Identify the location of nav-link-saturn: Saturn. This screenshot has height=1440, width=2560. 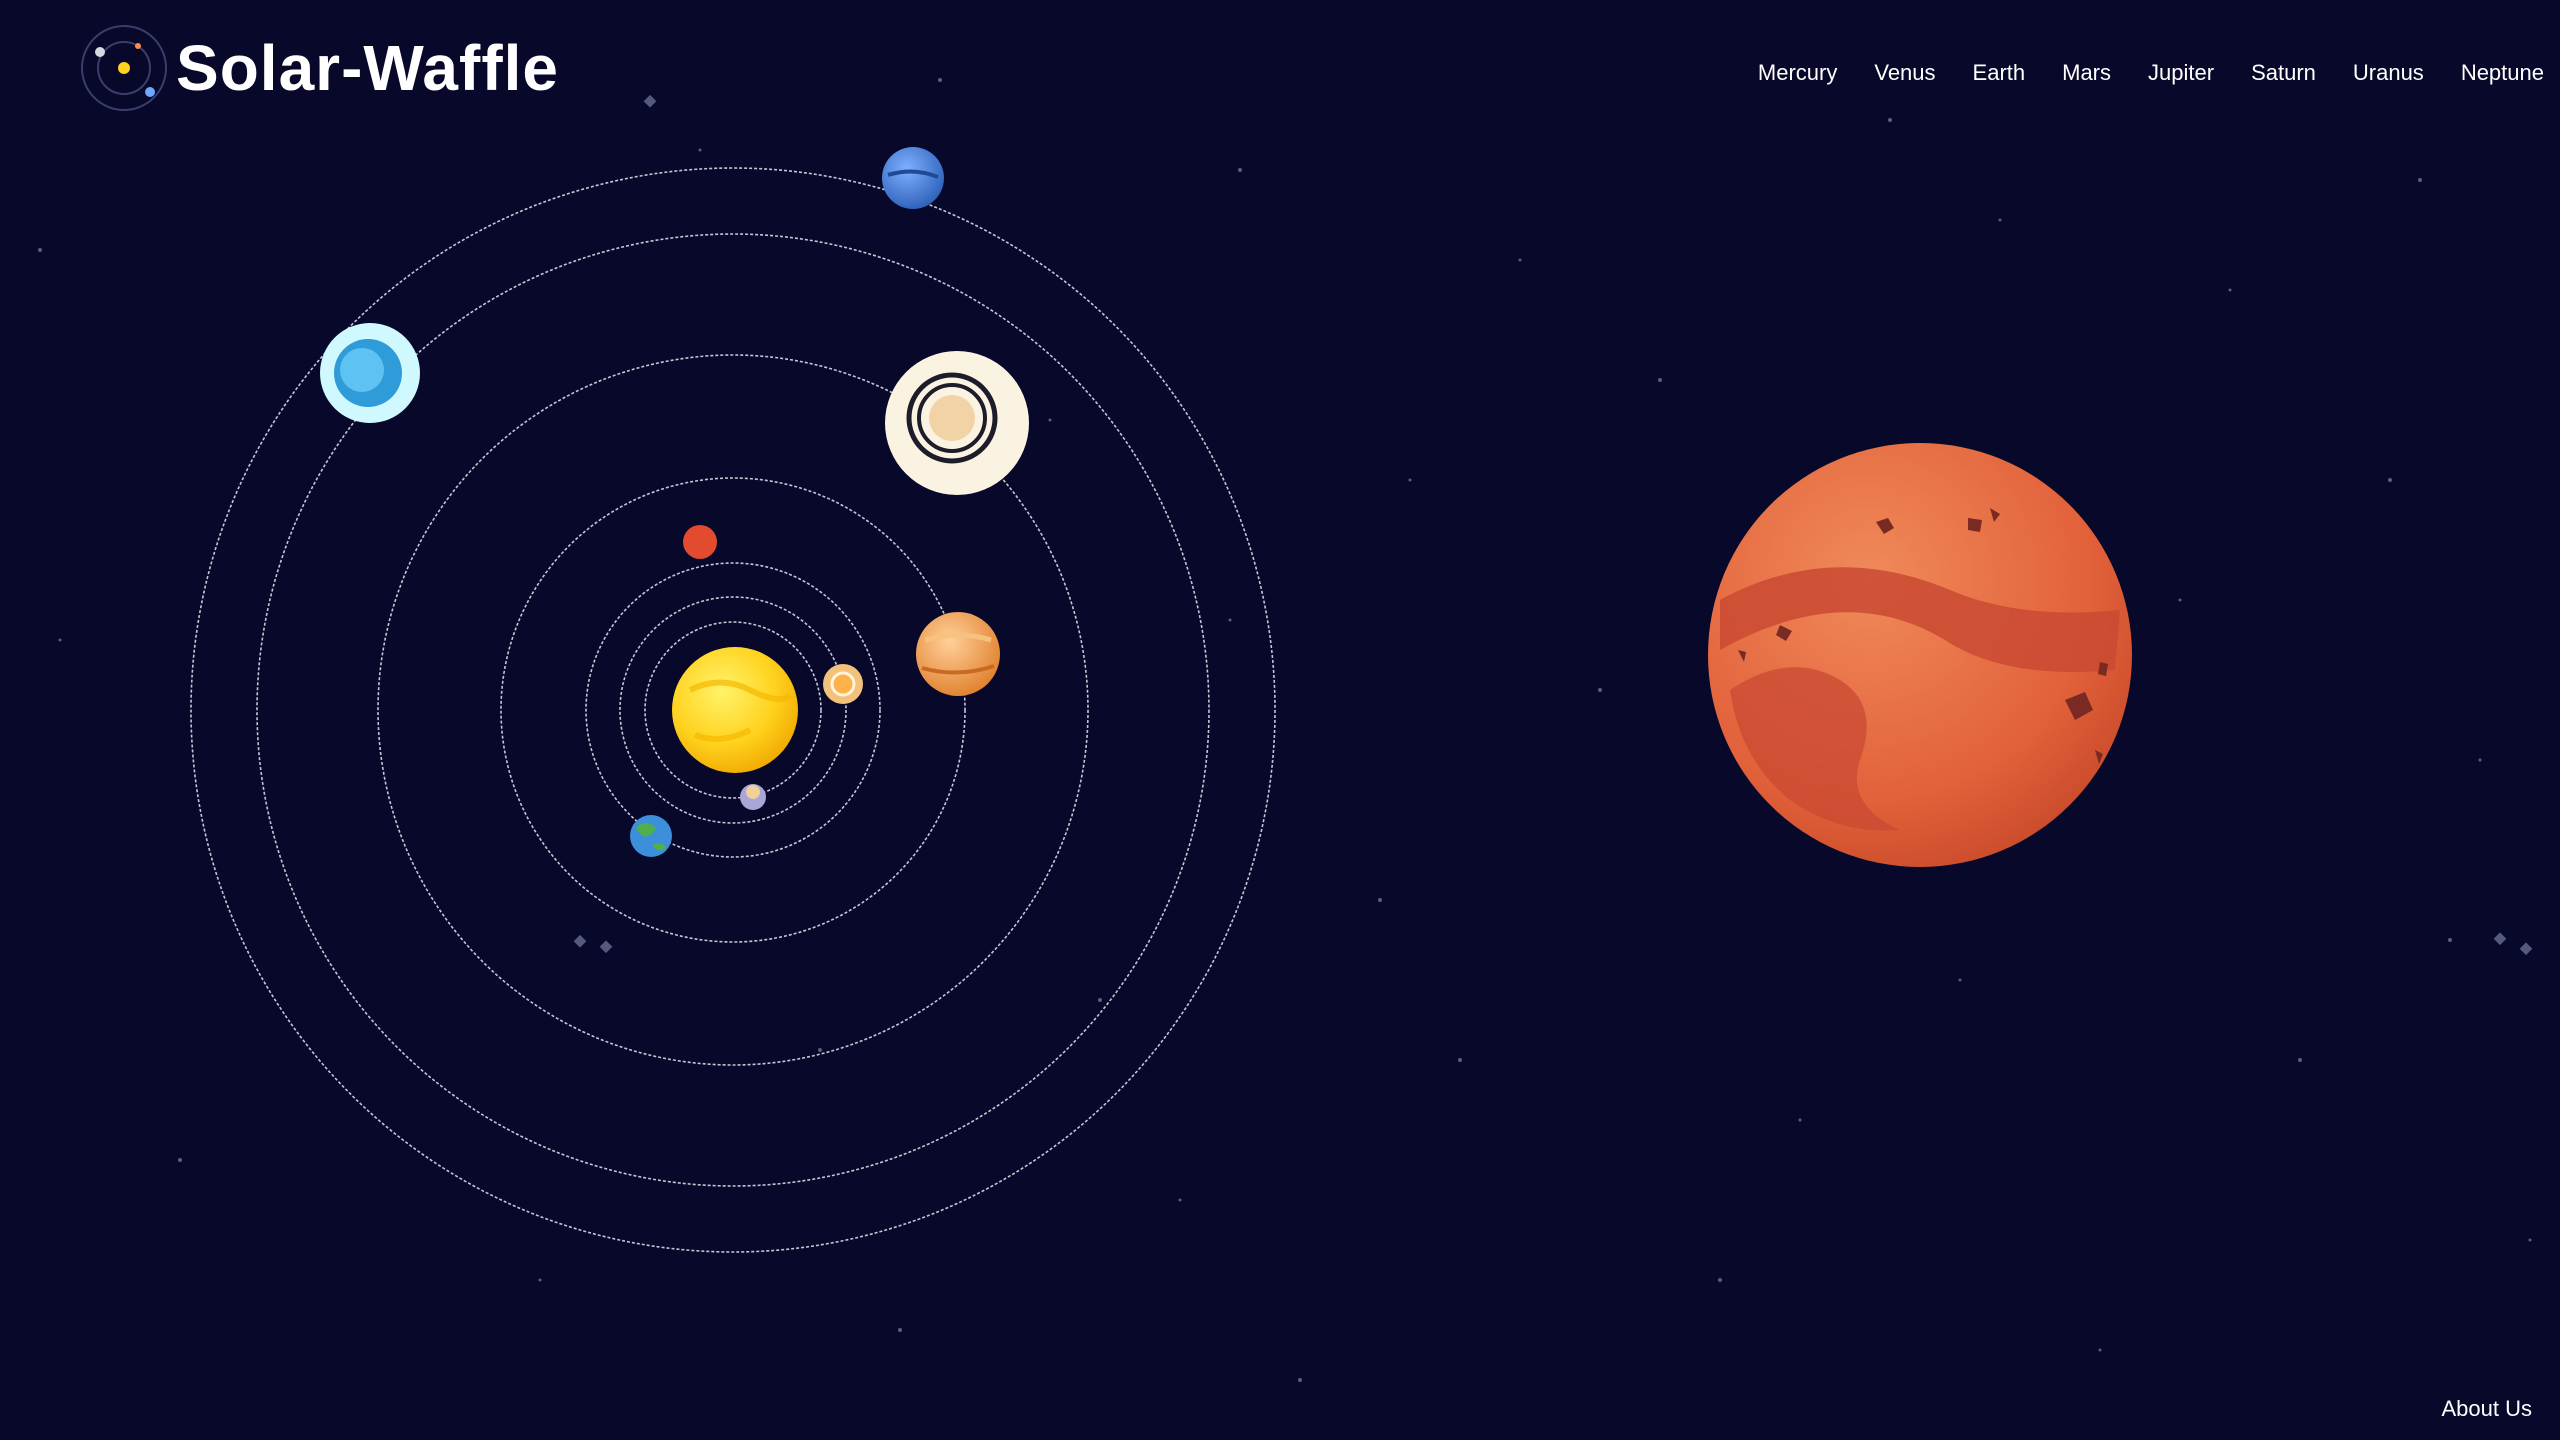
(2283, 73).